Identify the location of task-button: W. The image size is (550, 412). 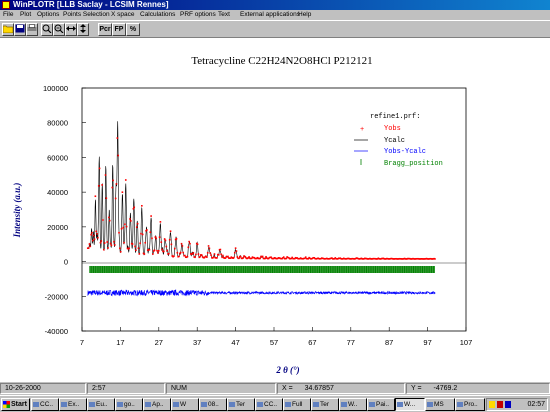
(185, 404).